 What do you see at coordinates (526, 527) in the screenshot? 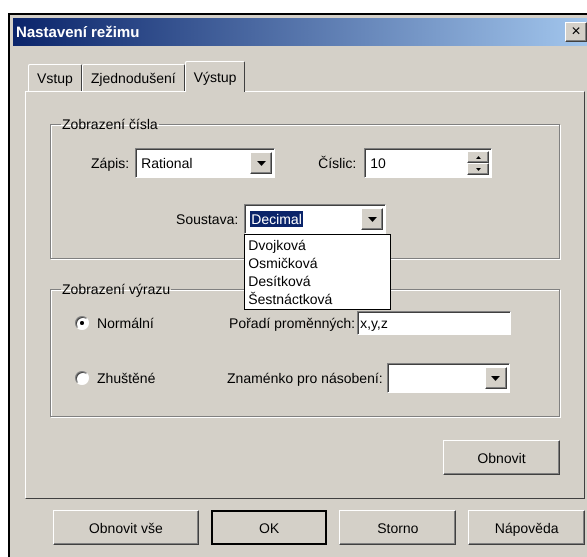
I see `dialog-button: Nápověda` at bounding box center [526, 527].